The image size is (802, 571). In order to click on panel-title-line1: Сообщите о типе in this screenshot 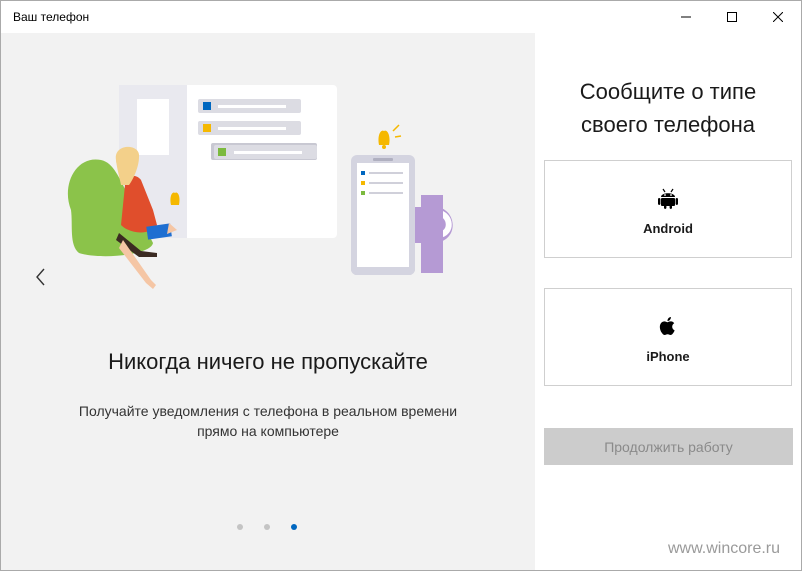, I will do `click(668, 91)`.